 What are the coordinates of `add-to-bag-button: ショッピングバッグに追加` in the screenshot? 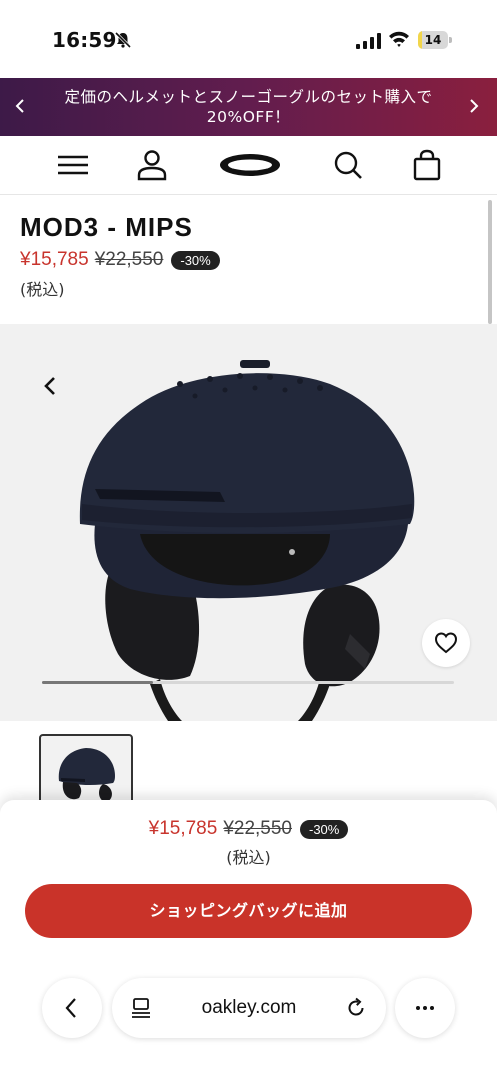 It's located at (248, 911).